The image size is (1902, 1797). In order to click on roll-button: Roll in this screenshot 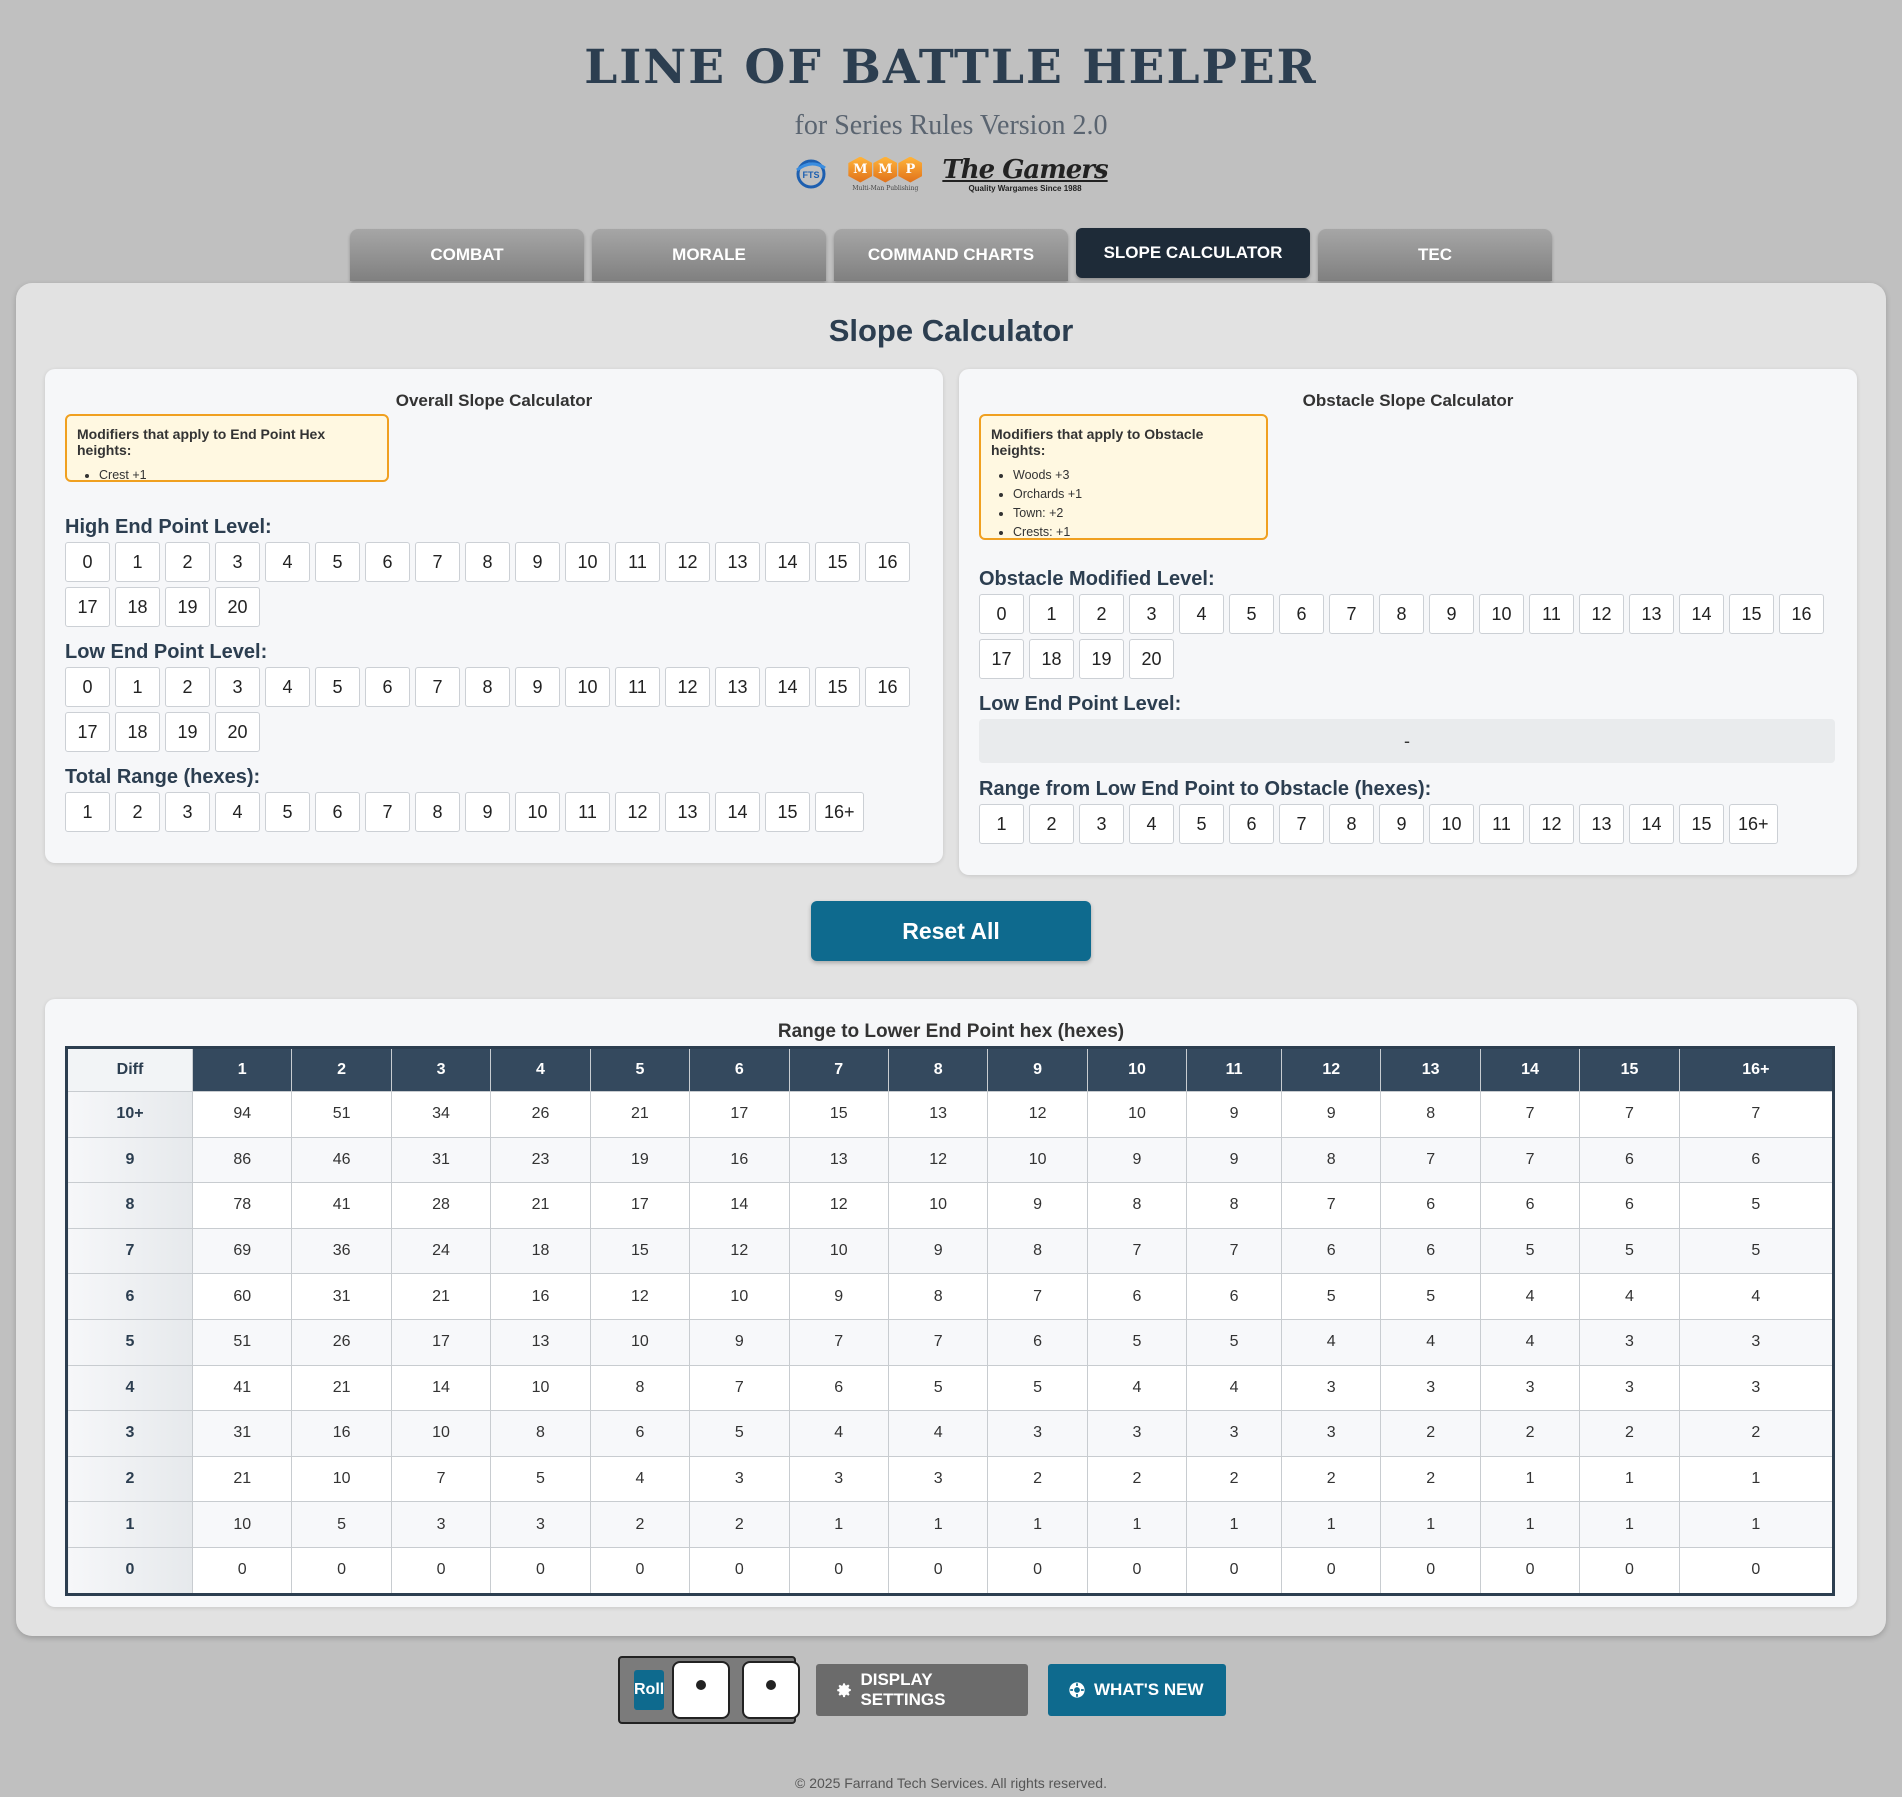, I will do `click(649, 1690)`.